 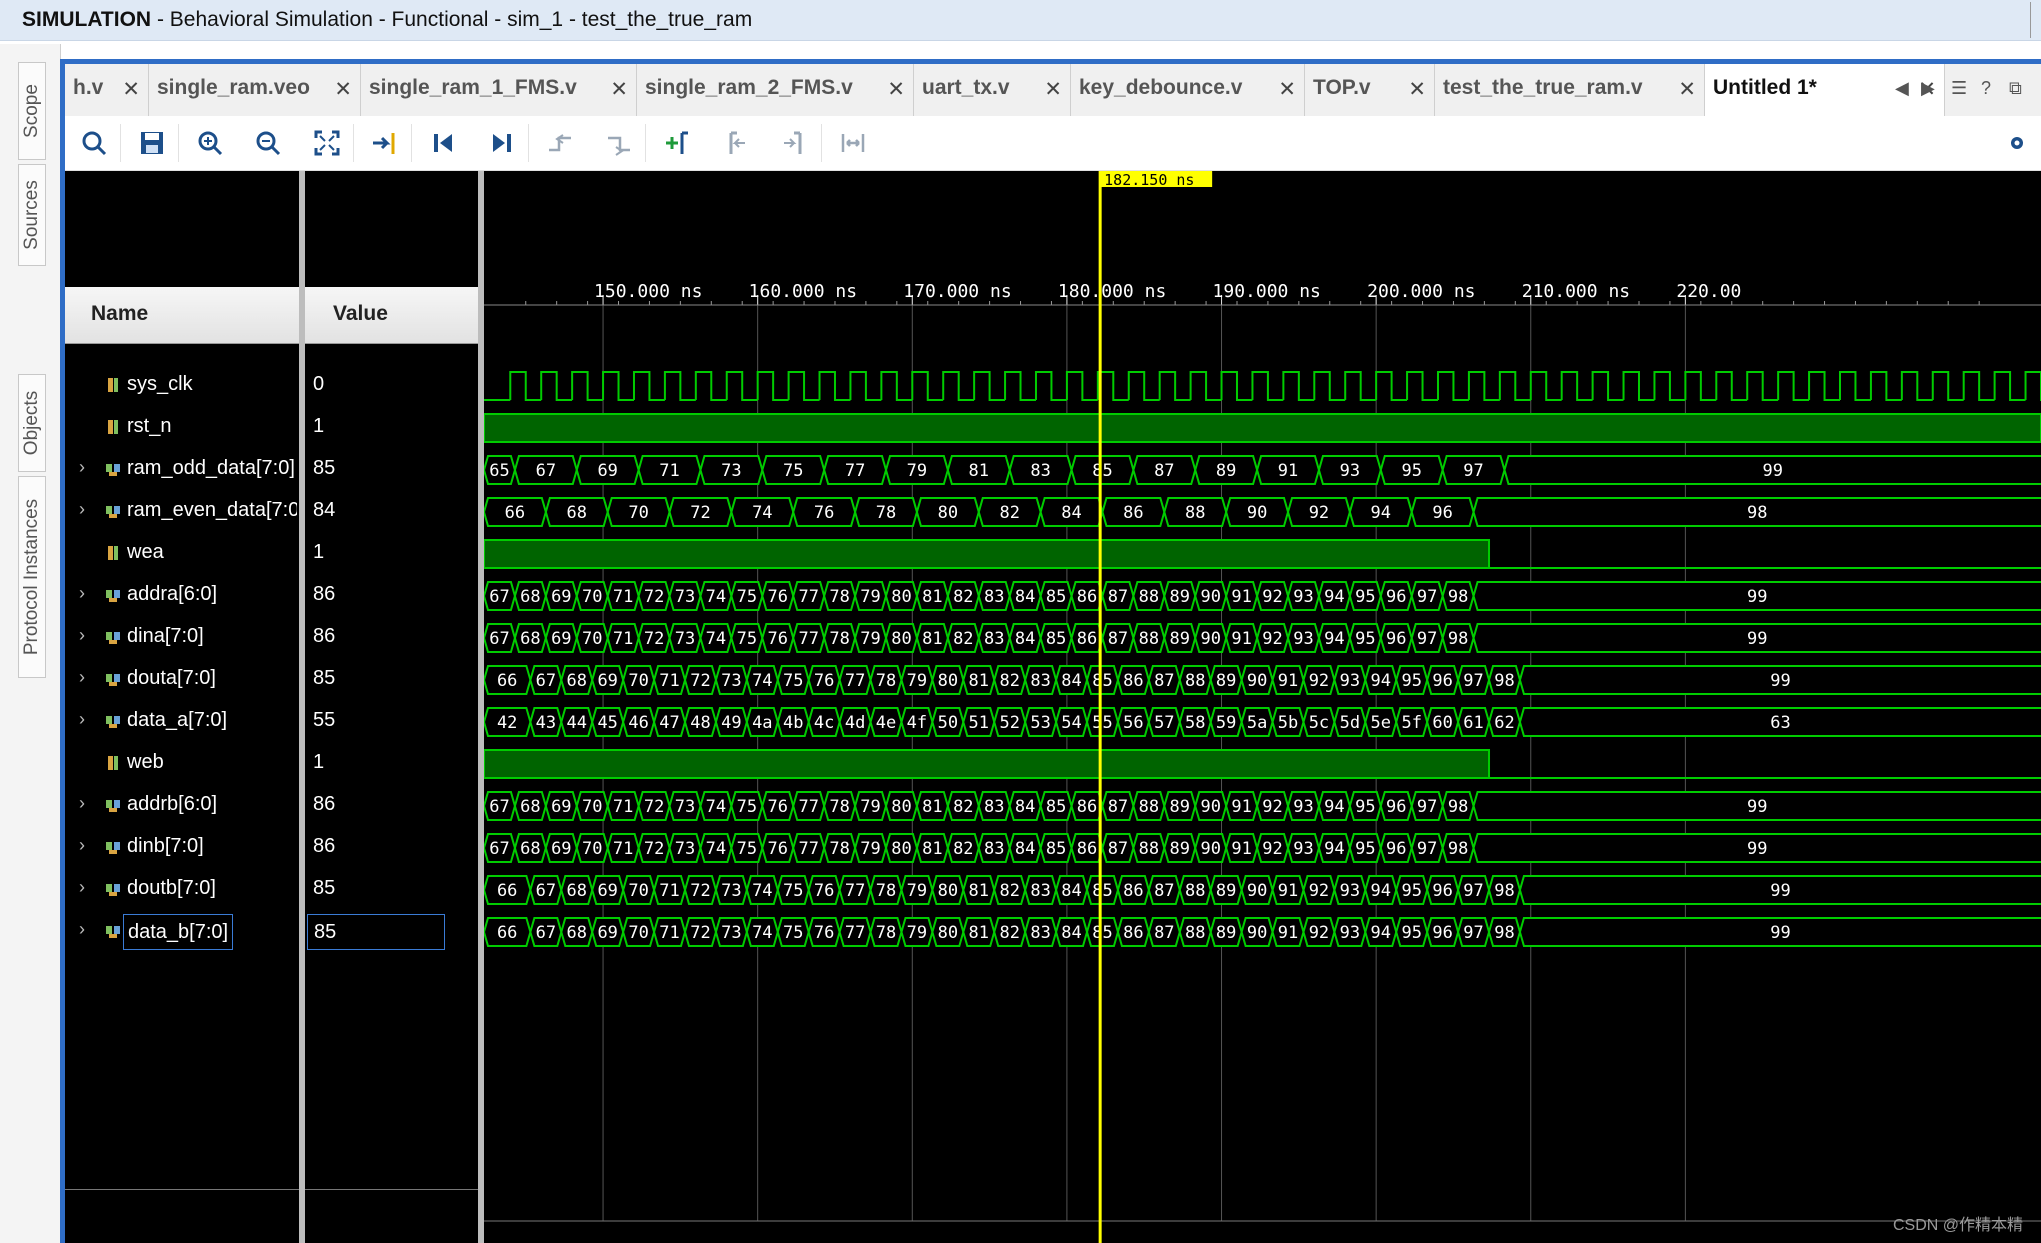 I want to click on add-marker-icon, so click(x=677, y=143).